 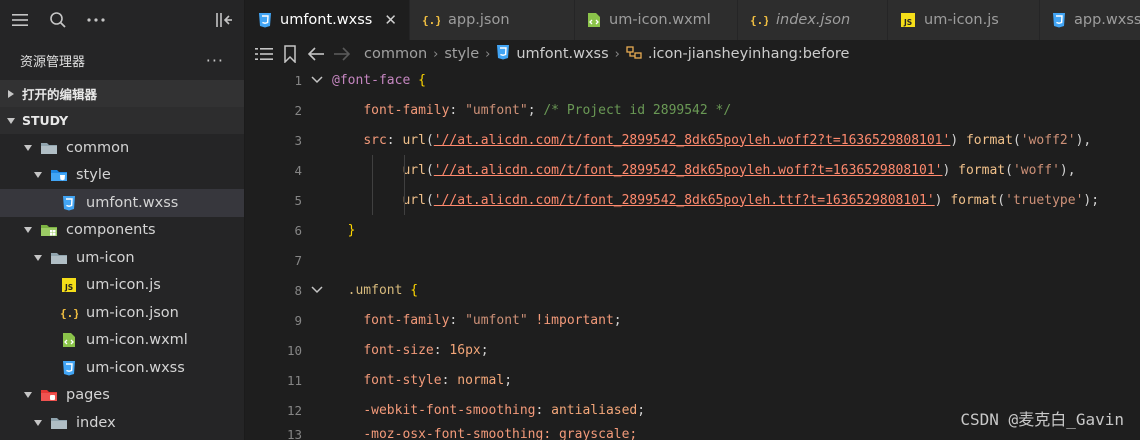 What do you see at coordinates (58, 20) in the screenshot?
I see `search-icon` at bounding box center [58, 20].